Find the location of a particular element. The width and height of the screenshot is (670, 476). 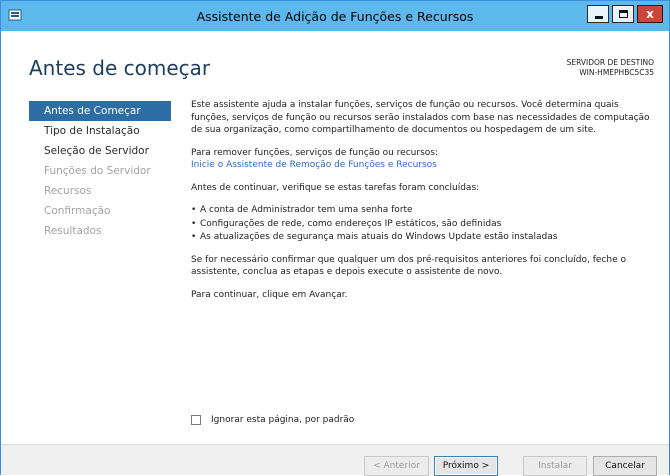

nav-item-selecao-de-servidor: Seleção de Servidor is located at coordinates (100, 151).